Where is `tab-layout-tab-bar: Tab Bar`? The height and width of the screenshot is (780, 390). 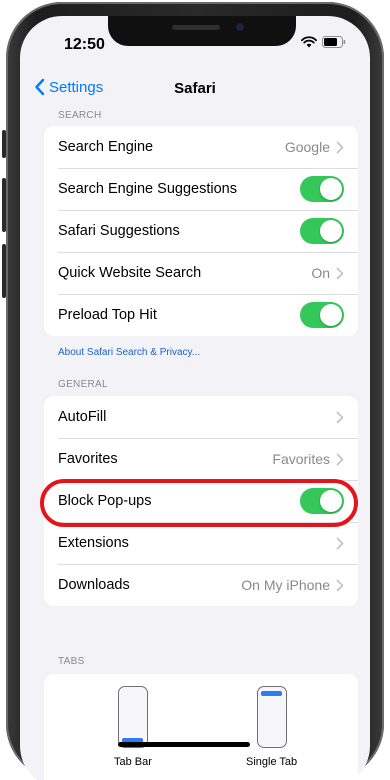 tab-layout-tab-bar: Tab Bar is located at coordinates (133, 727).